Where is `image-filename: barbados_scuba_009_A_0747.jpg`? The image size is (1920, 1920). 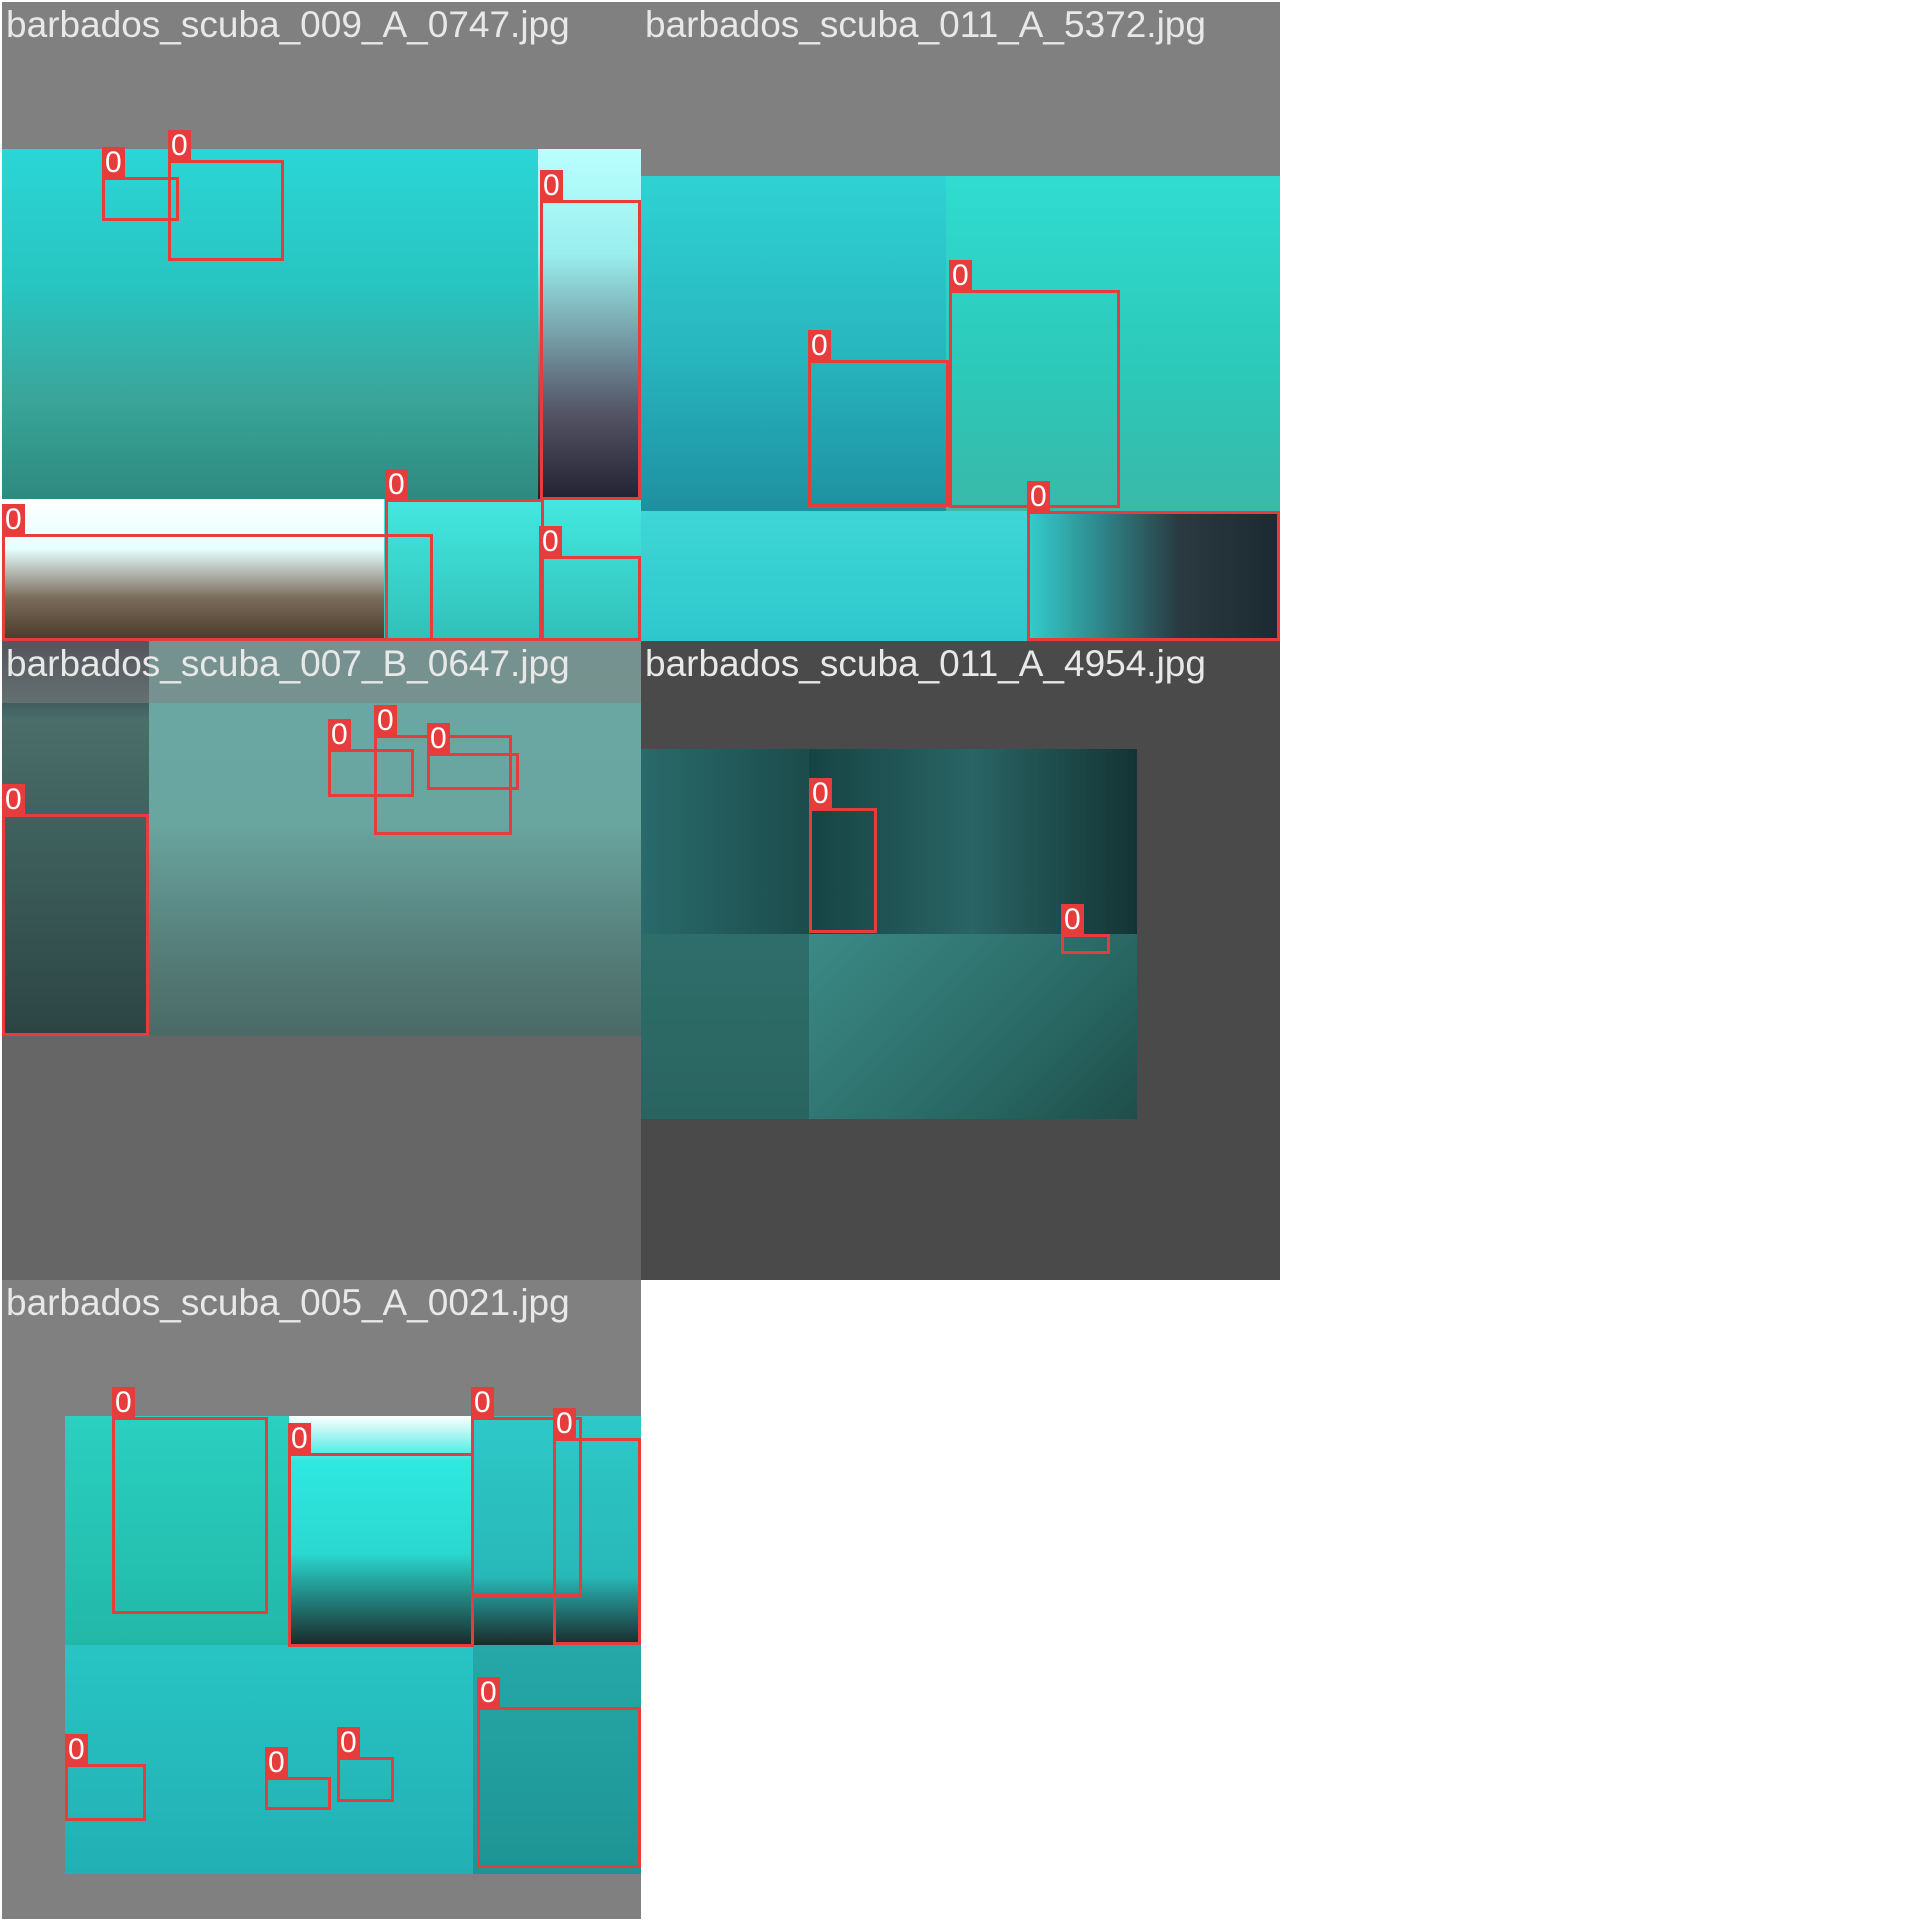
image-filename: barbados_scuba_009_A_0747.jpg is located at coordinates (288, 24).